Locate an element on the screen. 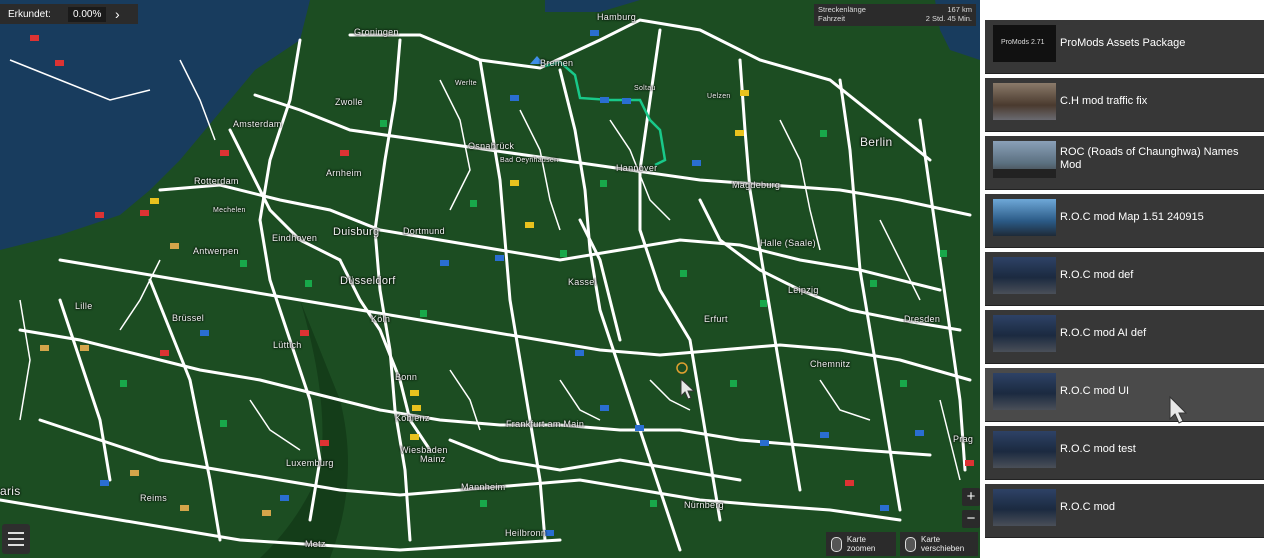  mod-item: ROC (Roads of Chaunghwa) Names Mod is located at coordinates (1124, 163).